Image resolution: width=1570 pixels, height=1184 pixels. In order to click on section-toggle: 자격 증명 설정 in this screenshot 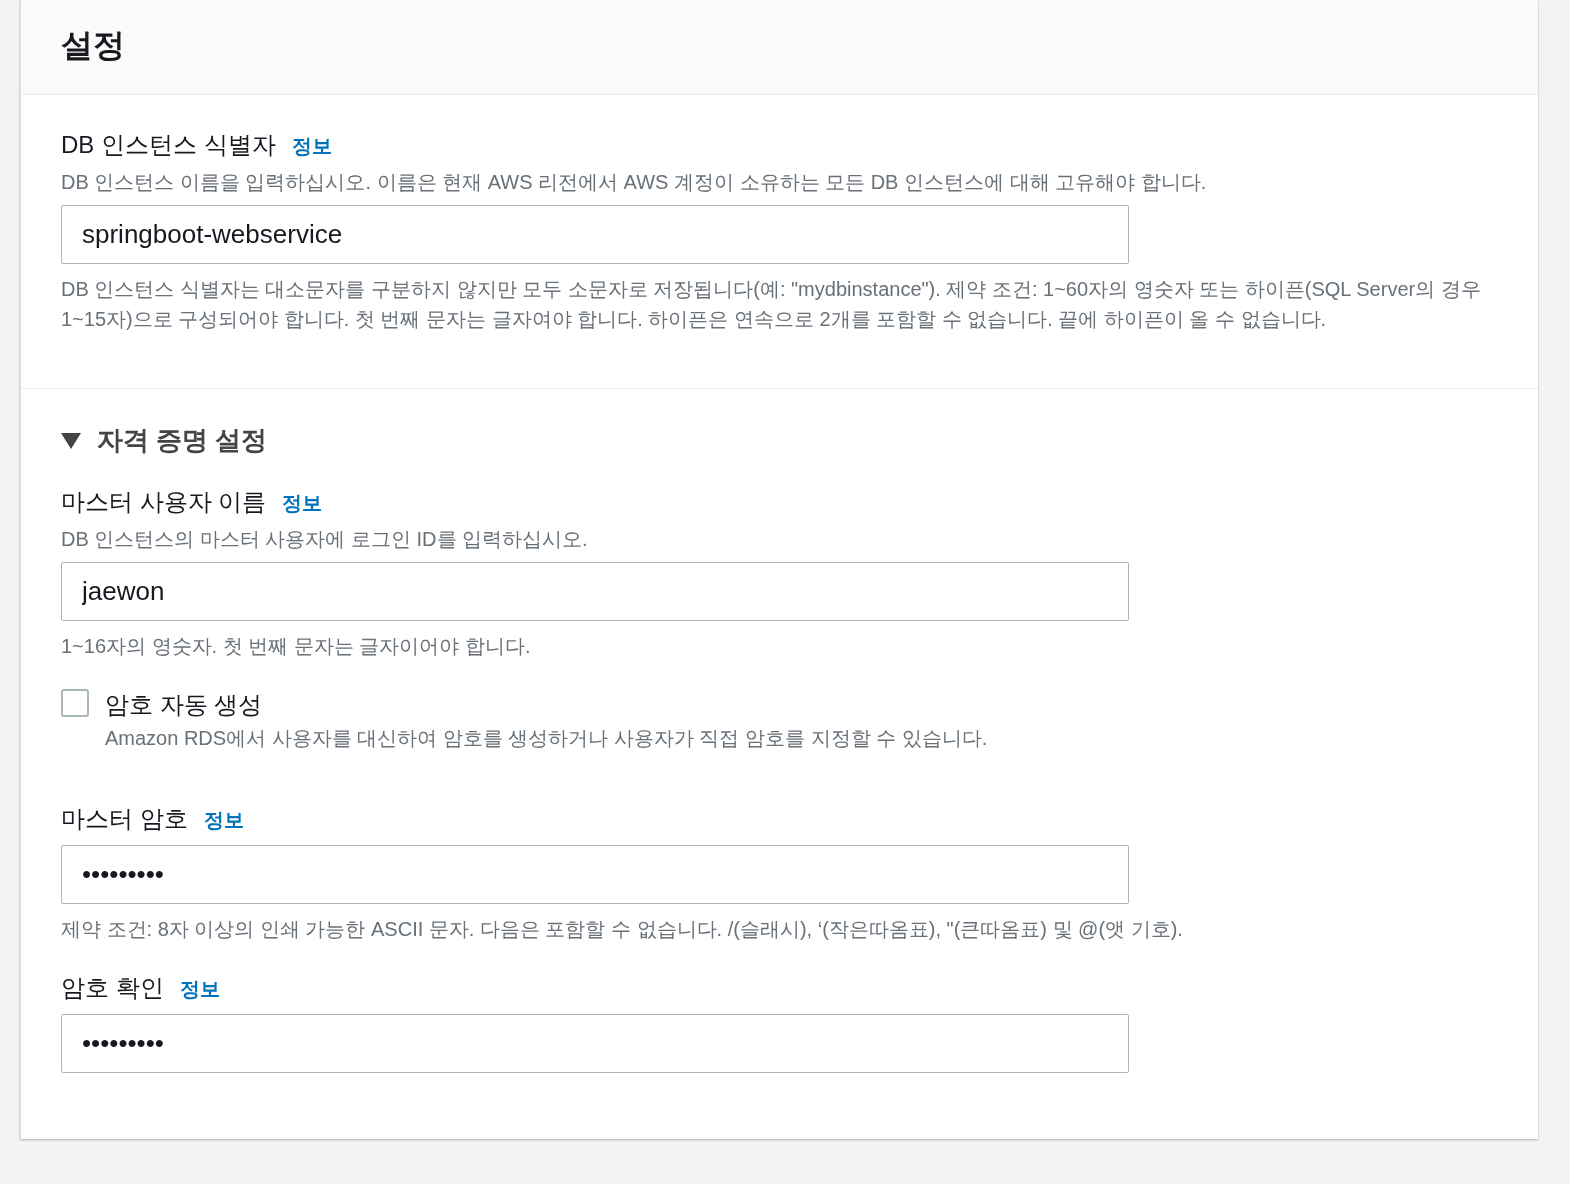, I will do `click(164, 441)`.